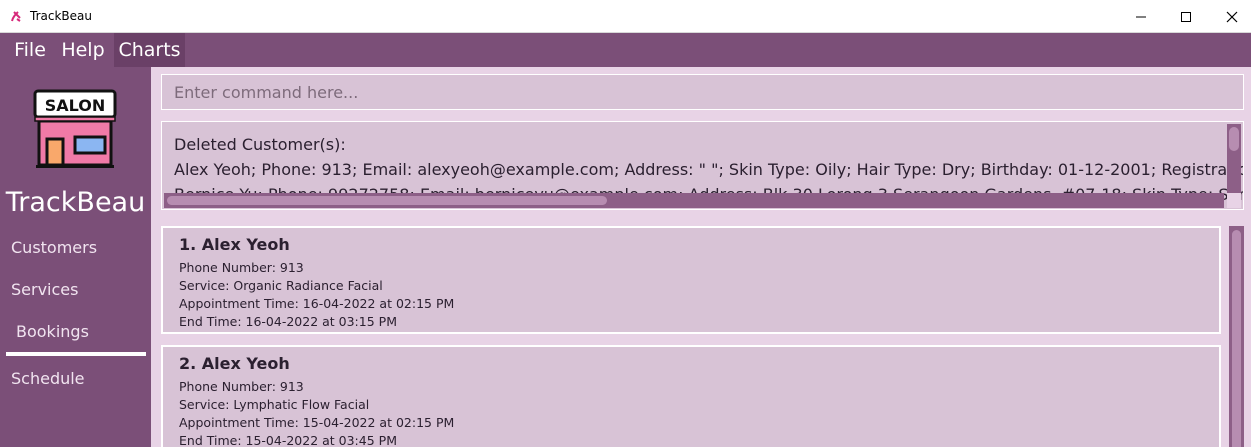 The image size is (1251, 447). I want to click on maximize-icon, so click(1186, 16).